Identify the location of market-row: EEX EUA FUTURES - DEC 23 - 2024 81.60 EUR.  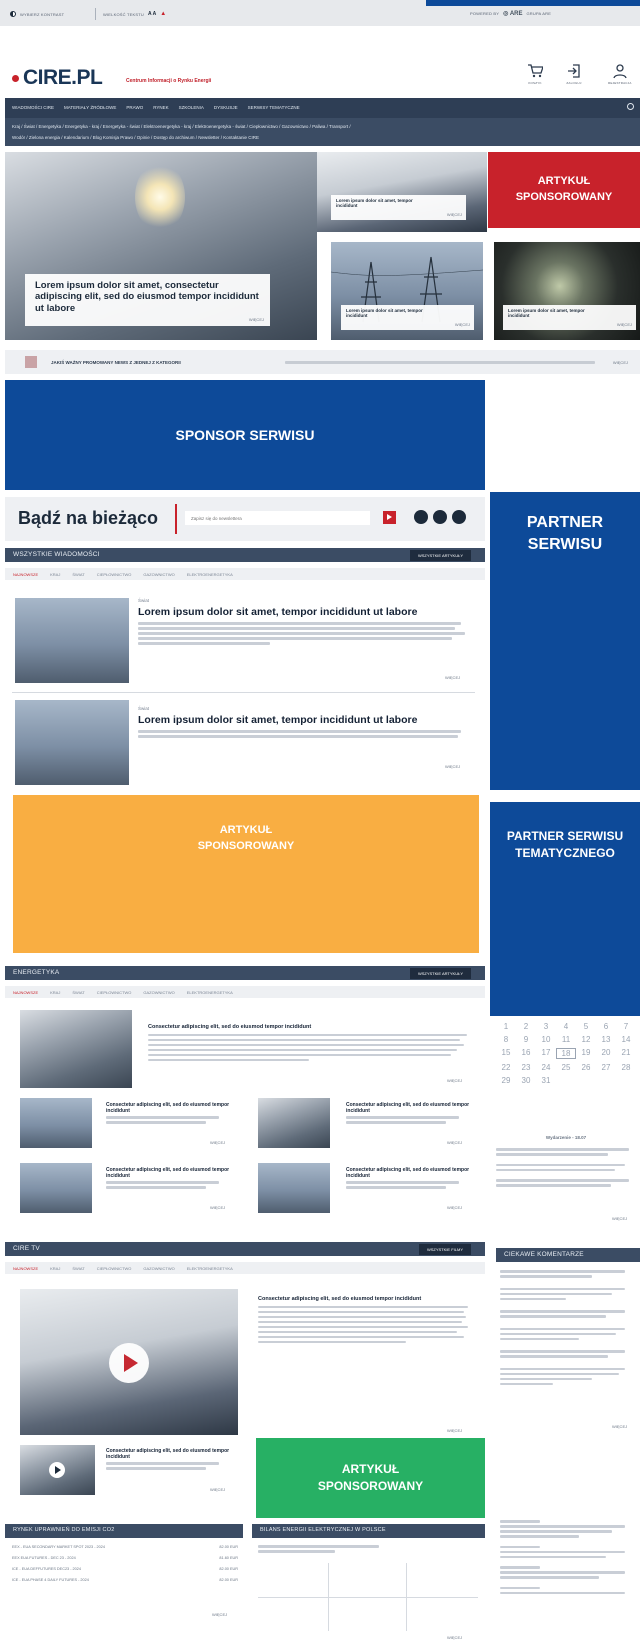
(125, 1558).